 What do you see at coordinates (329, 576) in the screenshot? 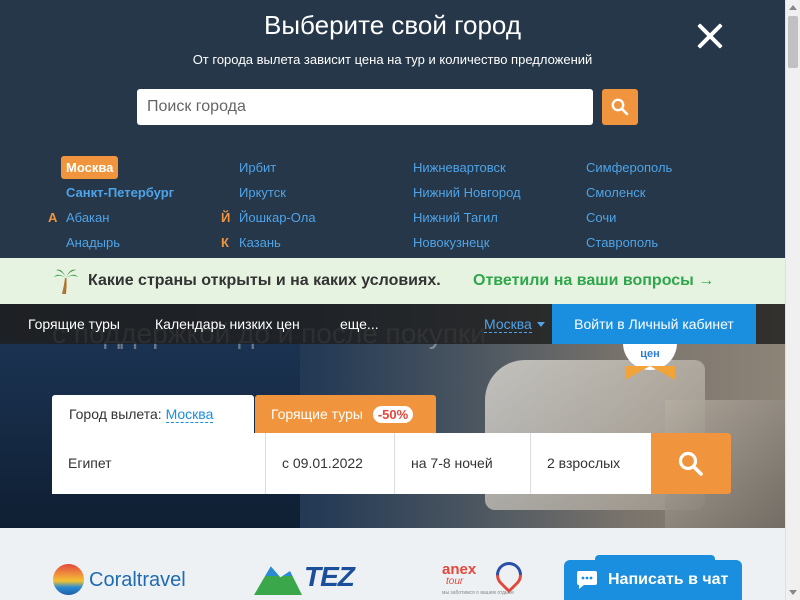
I see `tez-logo-text: TEZ` at bounding box center [329, 576].